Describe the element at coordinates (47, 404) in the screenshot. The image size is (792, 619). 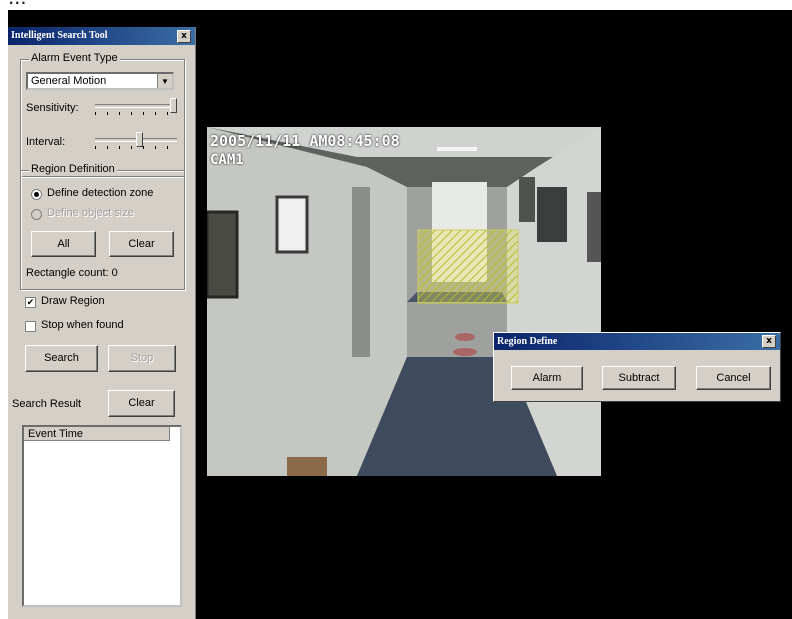
I see `search-result-label: Search Result` at that location.